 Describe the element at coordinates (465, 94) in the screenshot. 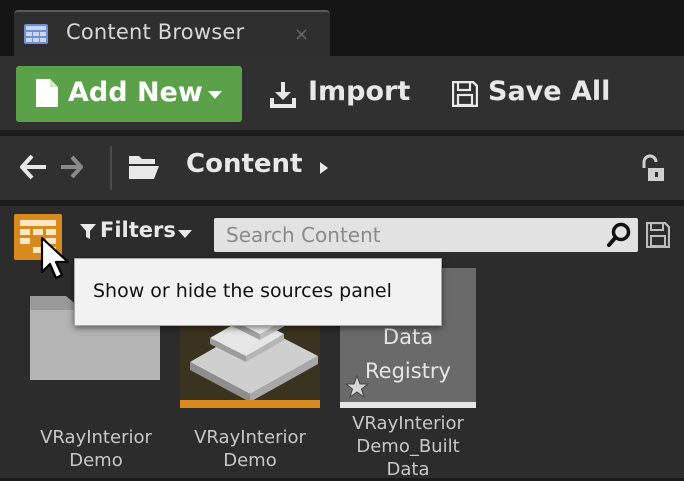

I see `save-icon` at that location.